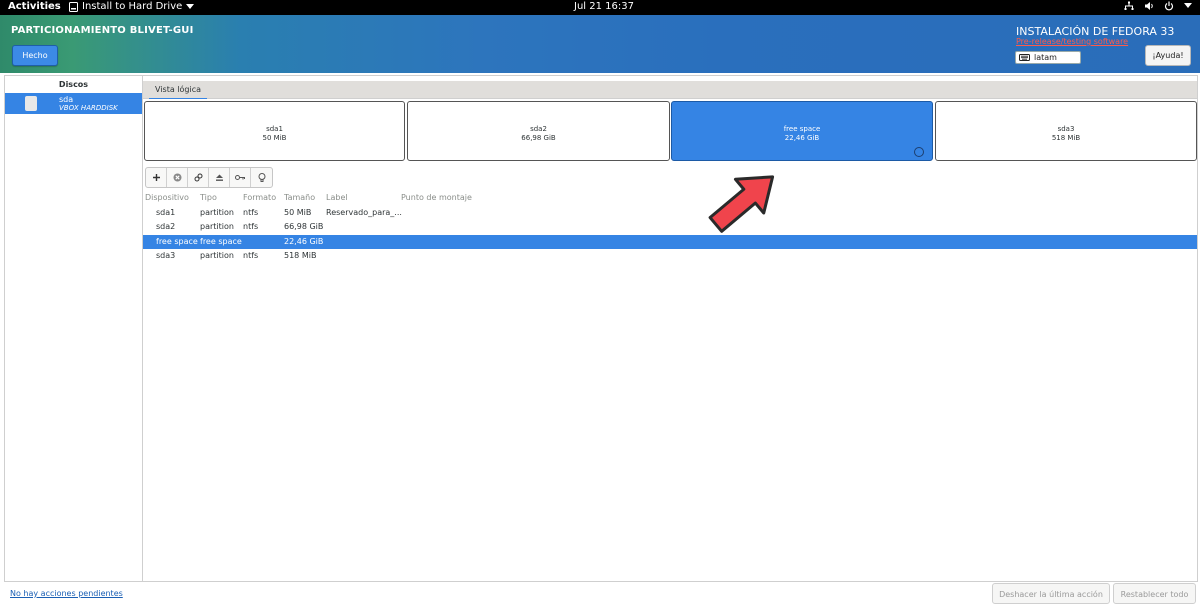  What do you see at coordinates (298, 212) in the screenshot?
I see `cell-size: 50 MiB` at bounding box center [298, 212].